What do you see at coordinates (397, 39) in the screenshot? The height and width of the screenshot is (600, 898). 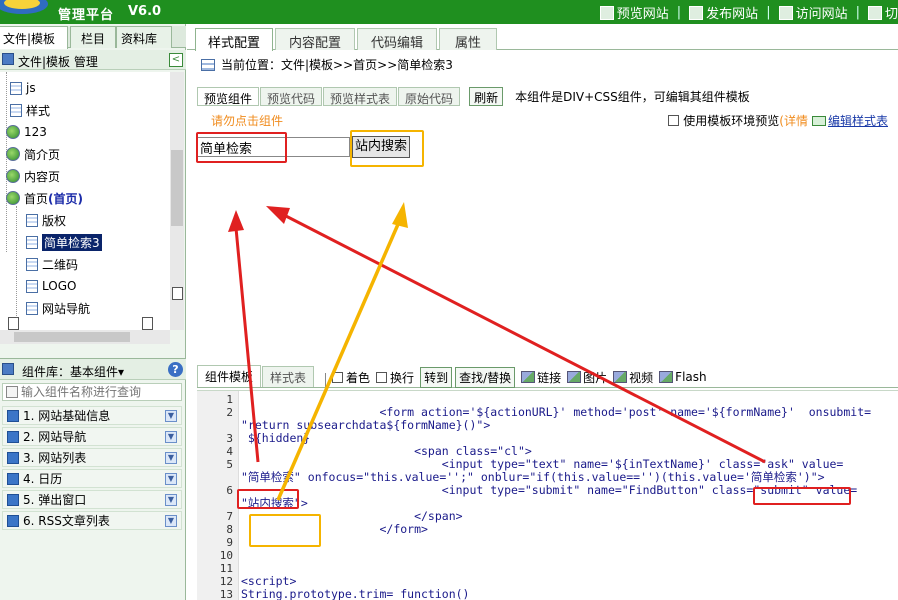 I see `tab-code-edit: 代码编辑` at bounding box center [397, 39].